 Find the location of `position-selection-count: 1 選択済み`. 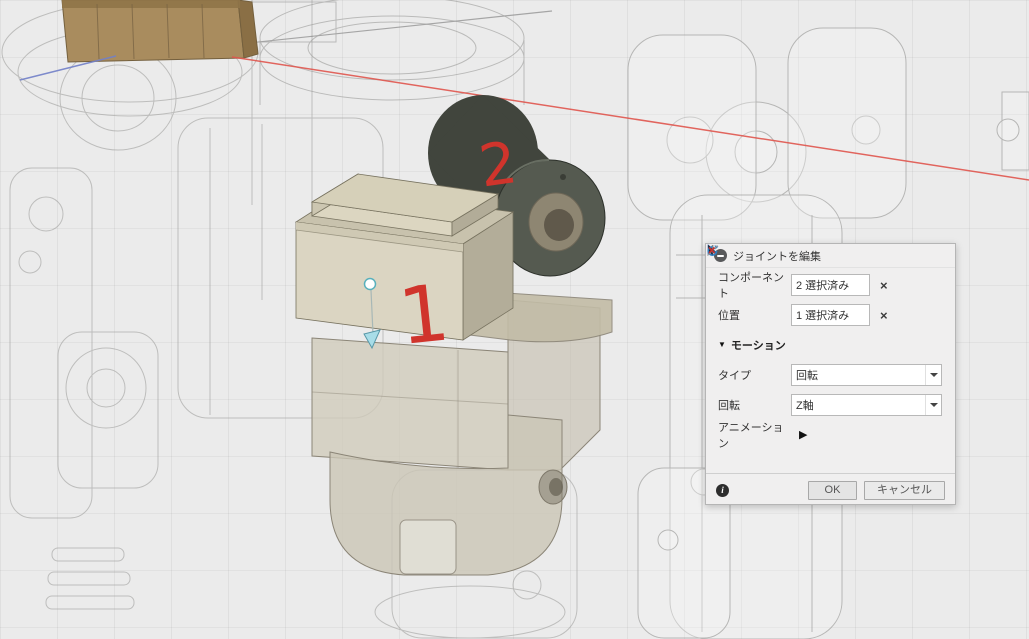

position-selection-count: 1 選択済み is located at coordinates (823, 316).